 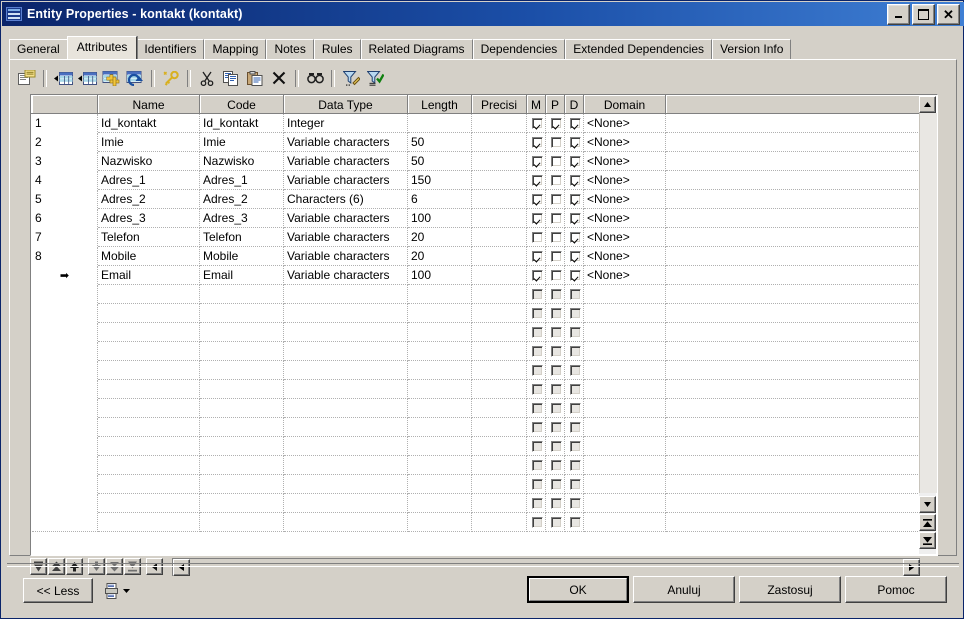 I want to click on cell-type: Integer, so click(x=345, y=123).